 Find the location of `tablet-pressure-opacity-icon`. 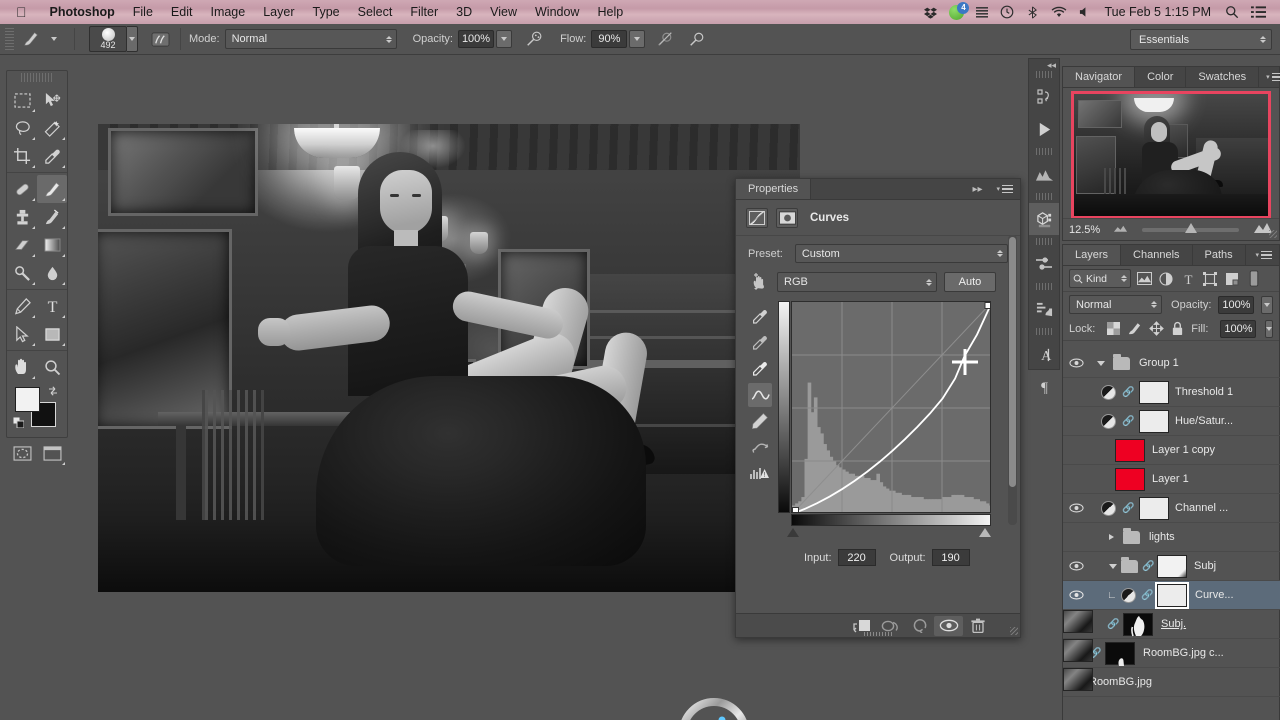

tablet-pressure-opacity-icon is located at coordinates (697, 39).